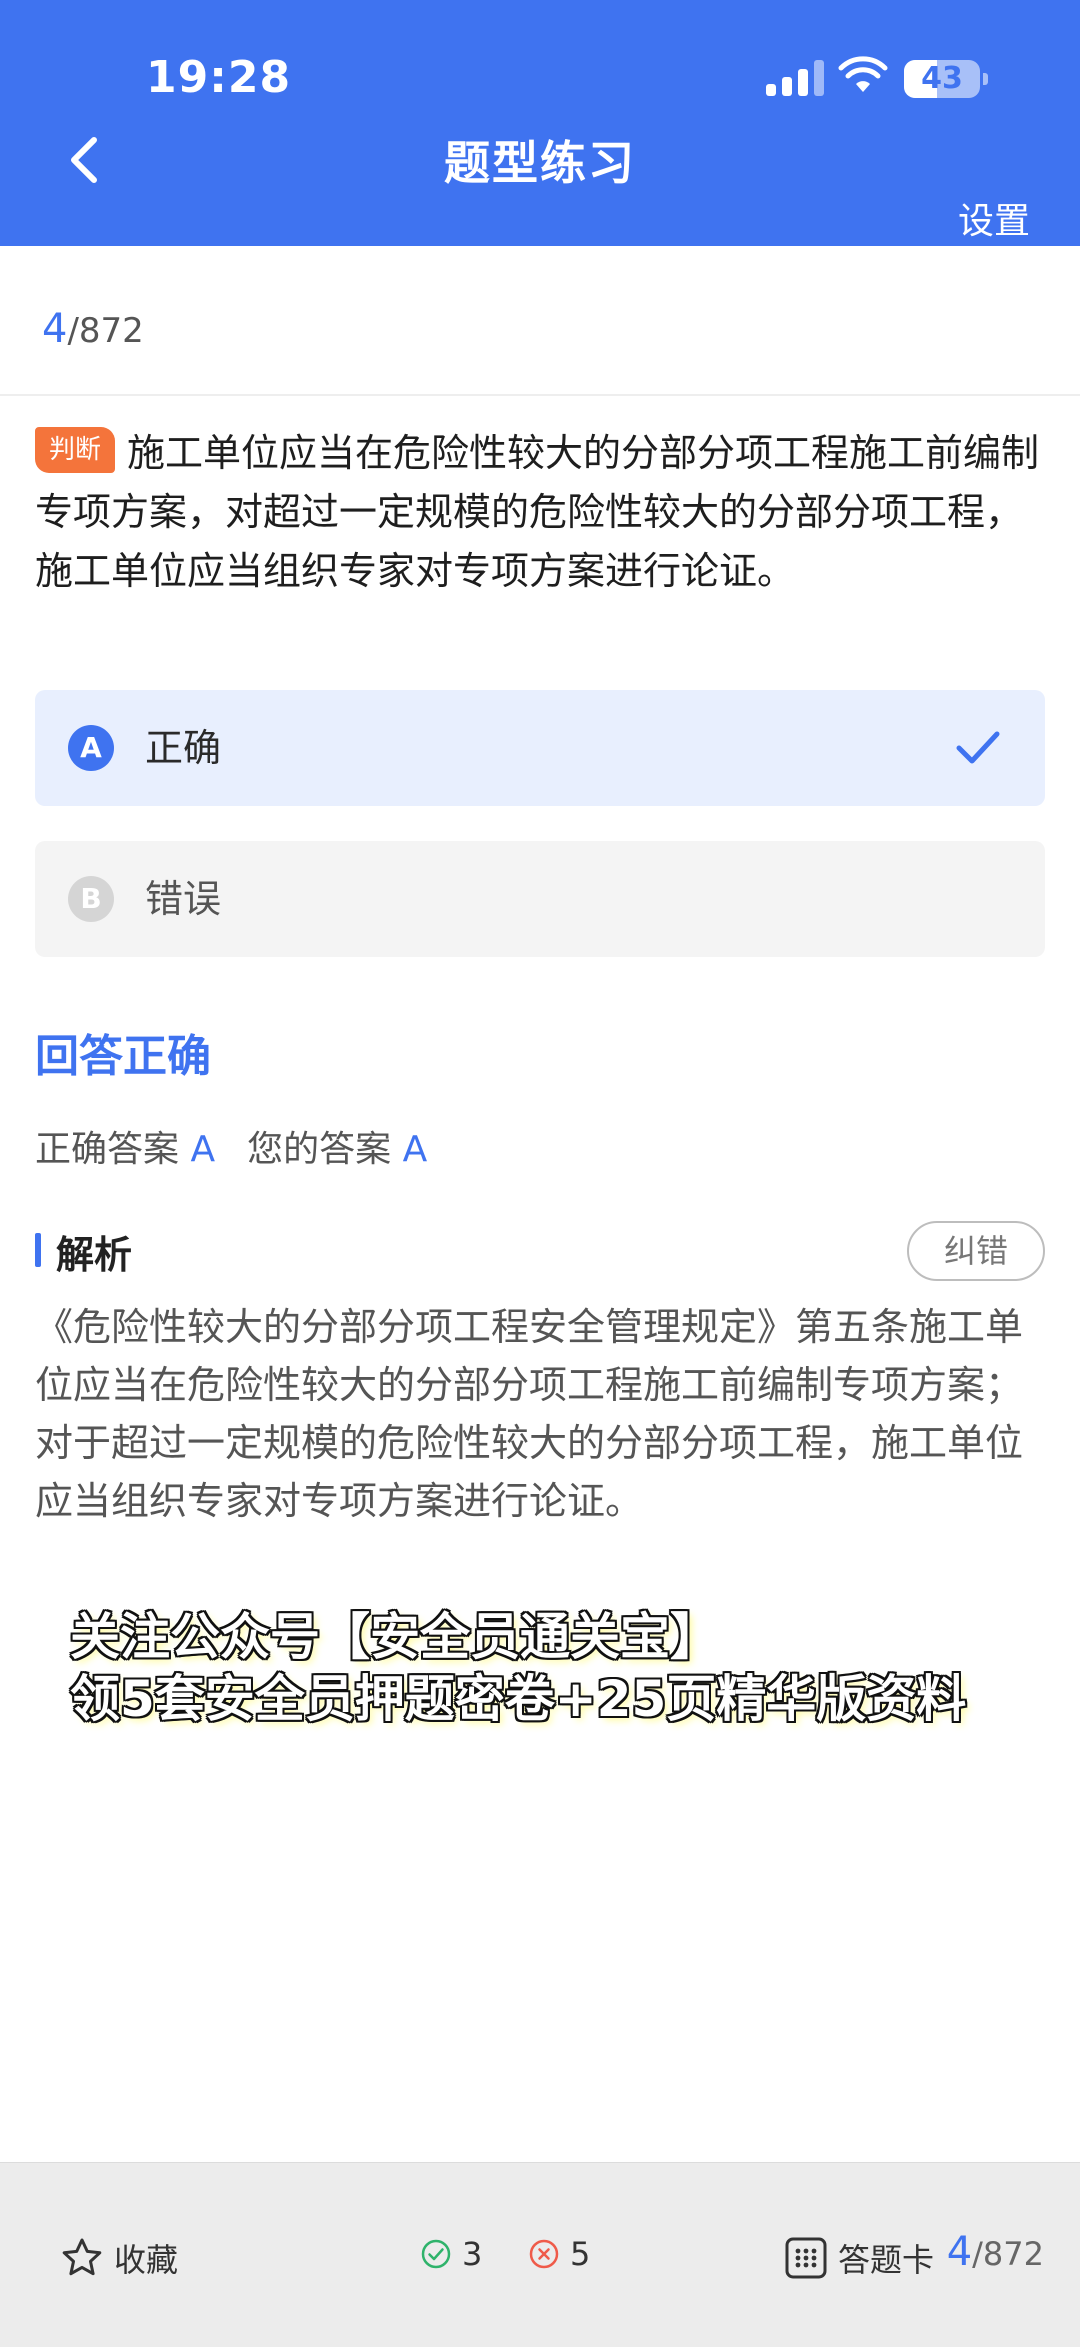 The height and width of the screenshot is (2347, 1080). What do you see at coordinates (436, 2254) in the screenshot?
I see `check-circle-icon` at bounding box center [436, 2254].